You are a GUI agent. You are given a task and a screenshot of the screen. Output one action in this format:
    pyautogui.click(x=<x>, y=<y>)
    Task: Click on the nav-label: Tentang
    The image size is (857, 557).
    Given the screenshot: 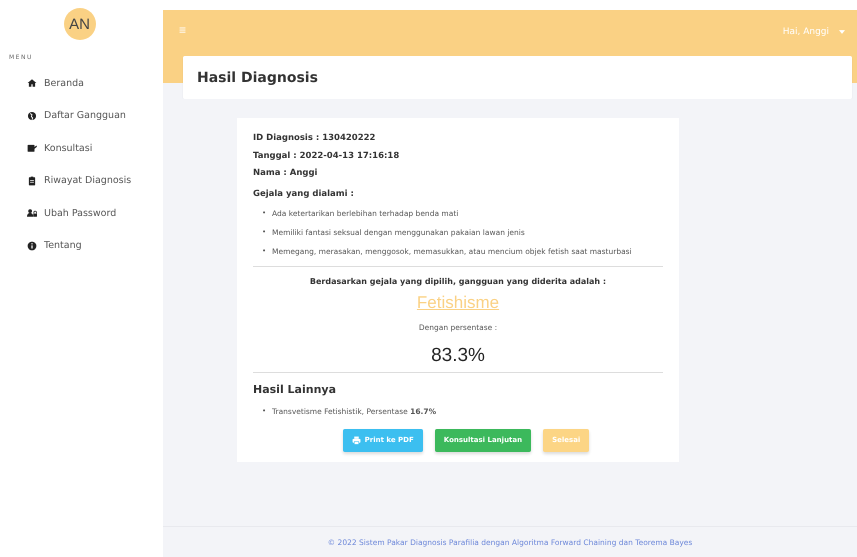 What is the action you would take?
    pyautogui.click(x=63, y=246)
    